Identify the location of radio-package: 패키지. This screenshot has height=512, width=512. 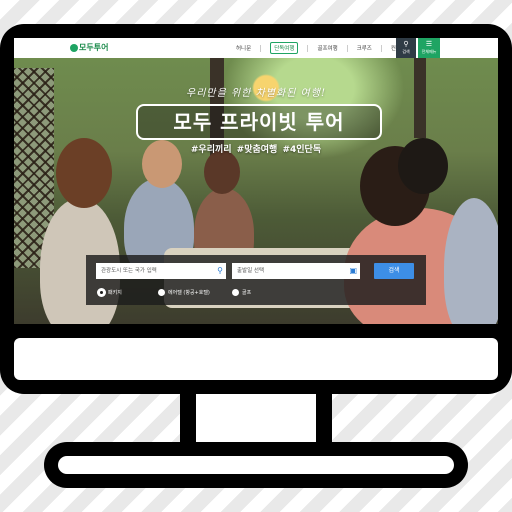
(110, 292).